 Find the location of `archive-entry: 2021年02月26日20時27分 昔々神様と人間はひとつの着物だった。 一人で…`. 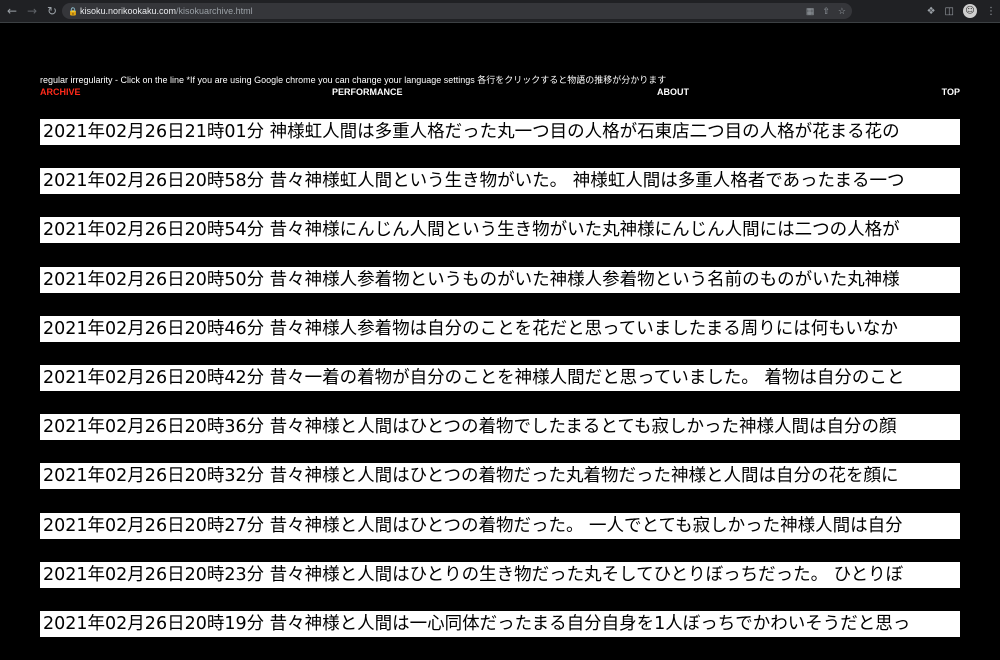

archive-entry: 2021年02月26日20時27分 昔々神様と人間はひとつの着物だった。 一人で… is located at coordinates (500, 525).